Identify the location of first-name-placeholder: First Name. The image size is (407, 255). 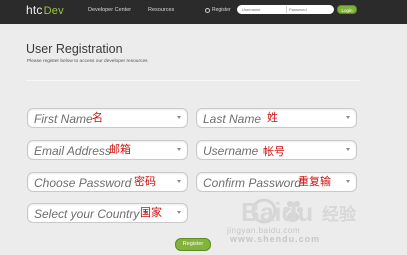
(63, 119).